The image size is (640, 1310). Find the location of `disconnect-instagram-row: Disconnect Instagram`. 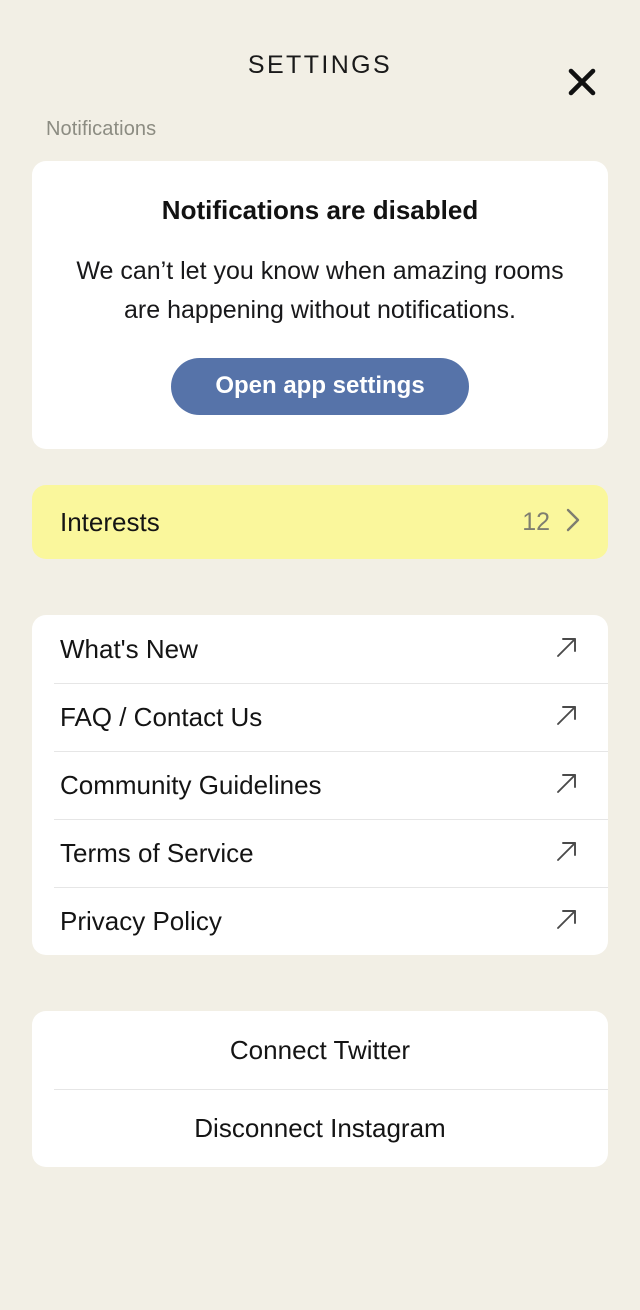

disconnect-instagram-row: Disconnect Instagram is located at coordinates (320, 1128).